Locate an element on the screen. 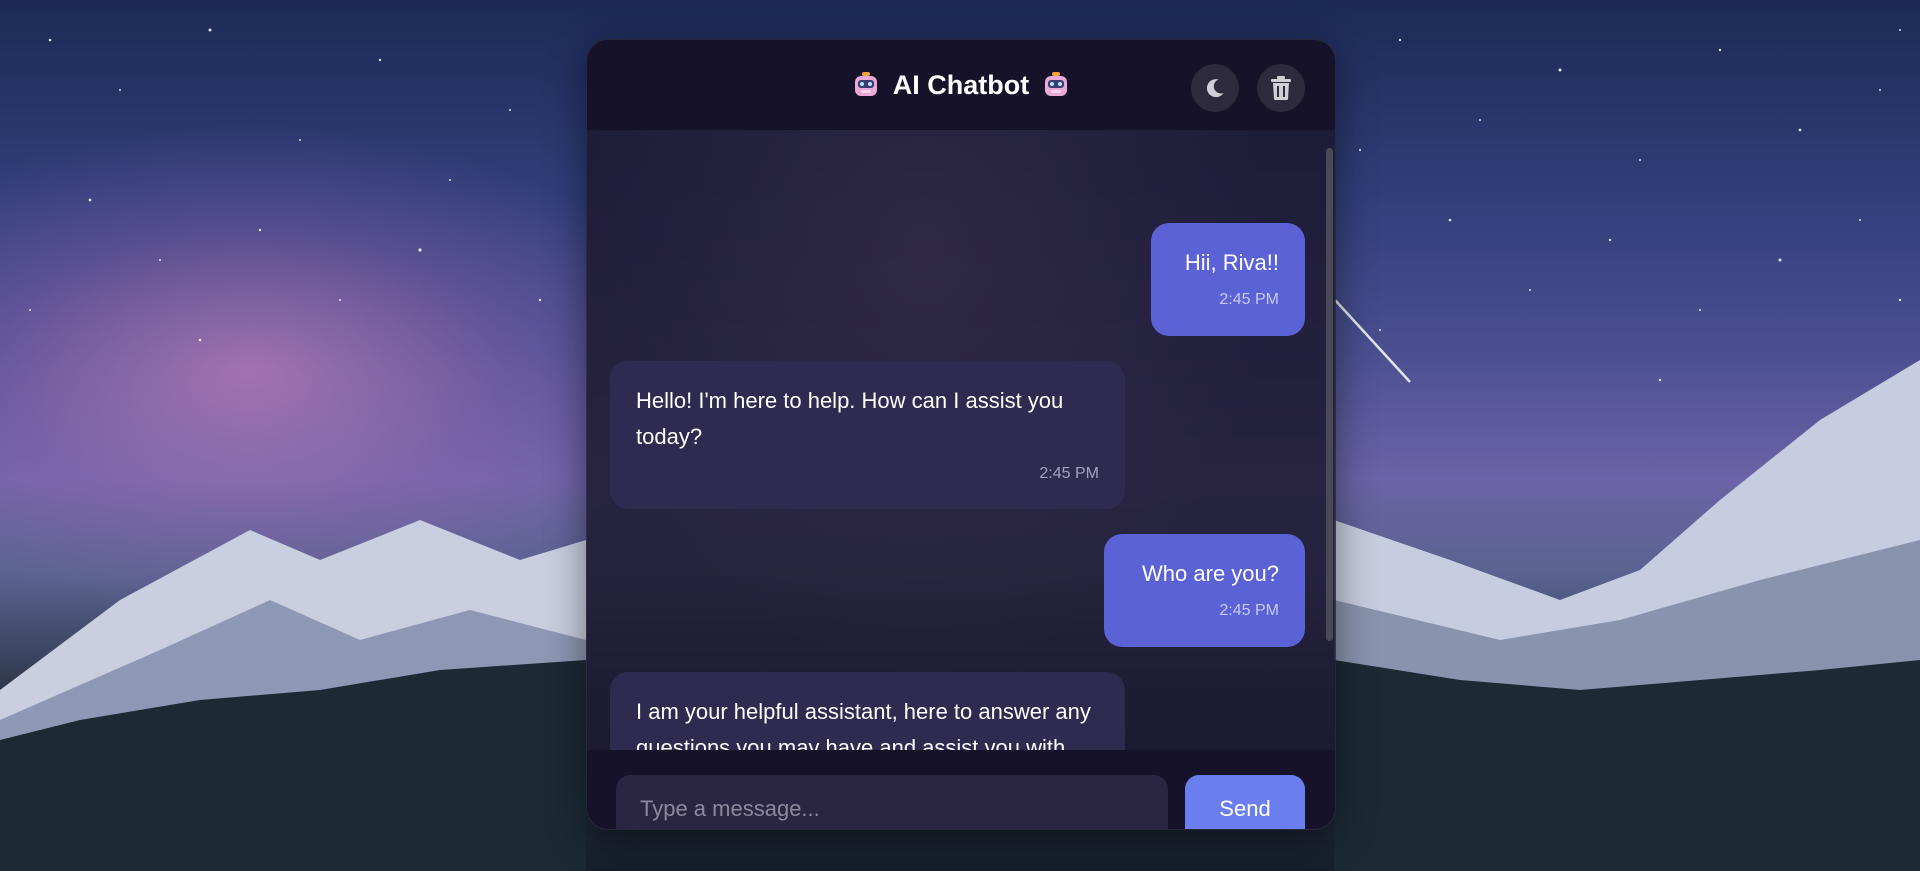  page-title: AI Chatbot is located at coordinates (961, 84).